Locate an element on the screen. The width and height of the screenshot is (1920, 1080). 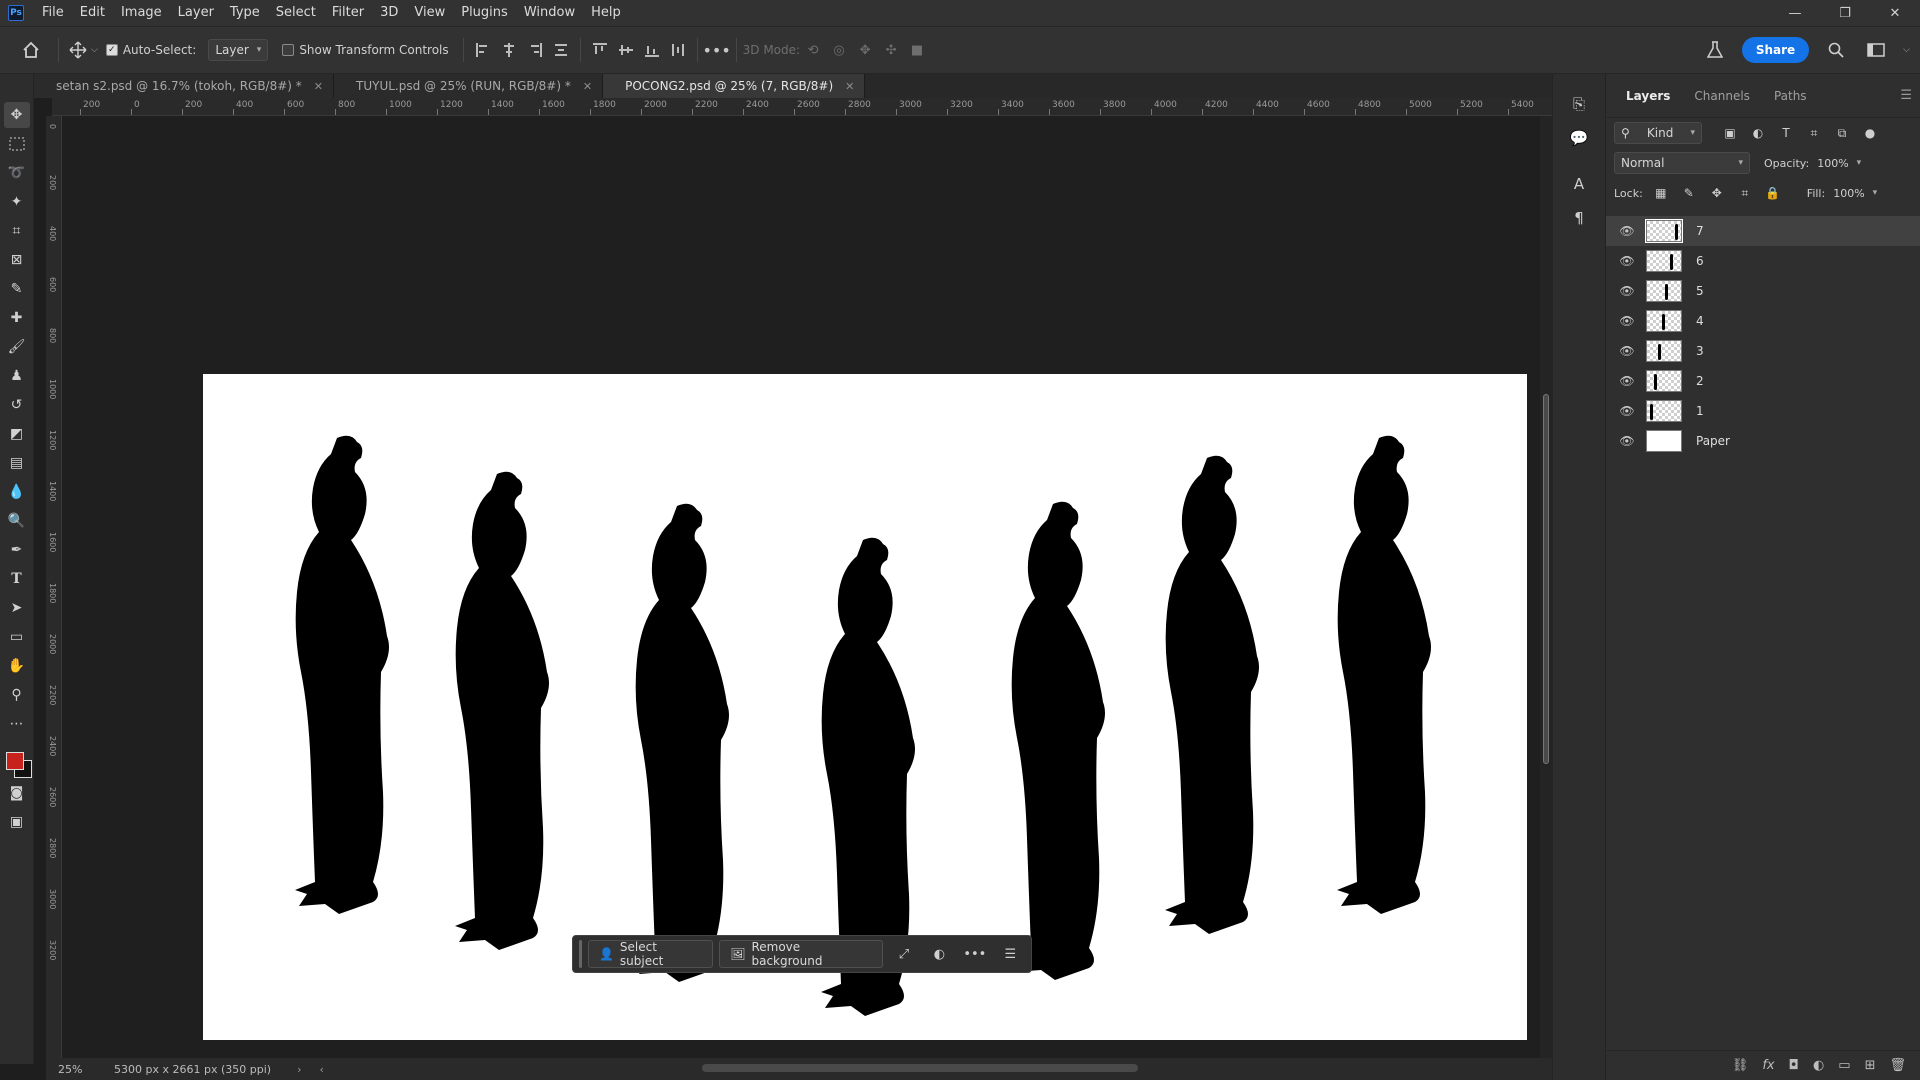
tab-pocong2: POCONG2.psd @ 25% (7, RGB/8#) ✕ is located at coordinates (734, 86).